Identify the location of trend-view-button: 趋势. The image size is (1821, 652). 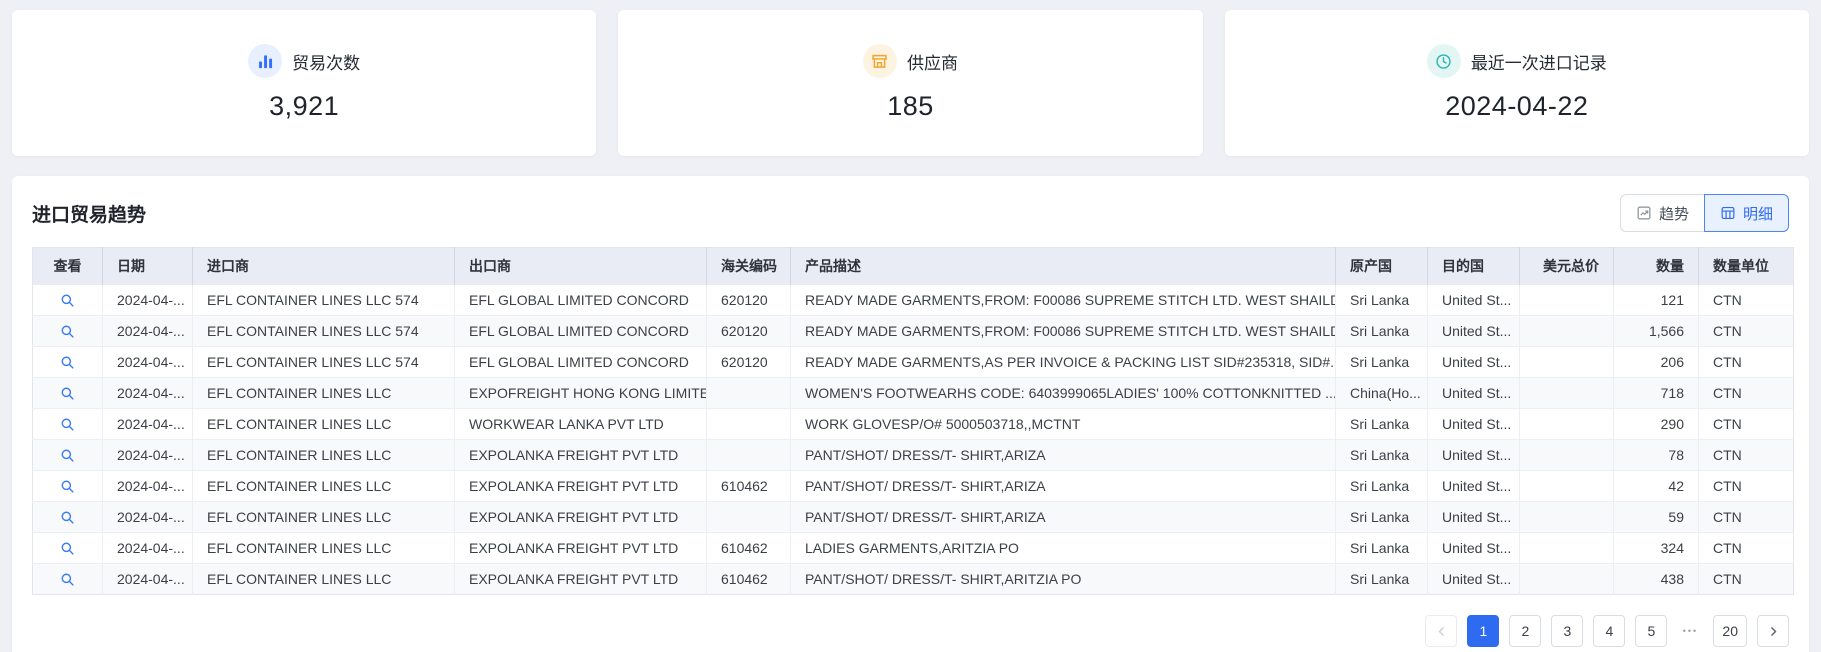
(1662, 213).